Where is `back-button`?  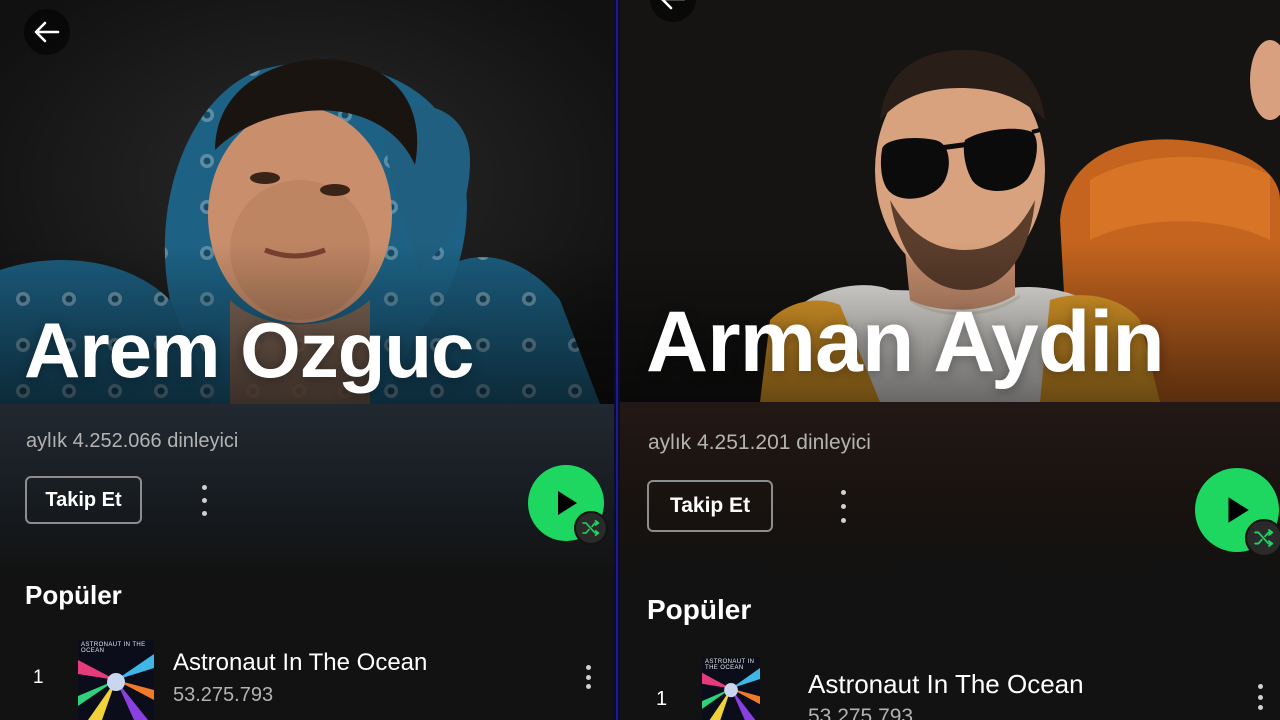 back-button is located at coordinates (47, 32).